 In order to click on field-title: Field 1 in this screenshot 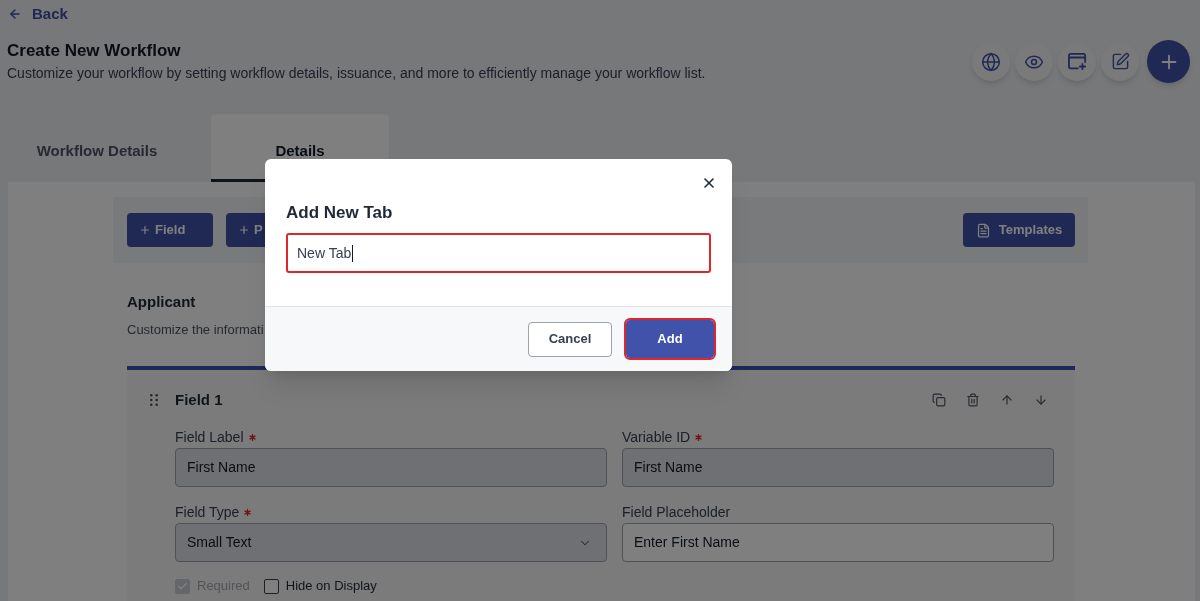, I will do `click(199, 399)`.